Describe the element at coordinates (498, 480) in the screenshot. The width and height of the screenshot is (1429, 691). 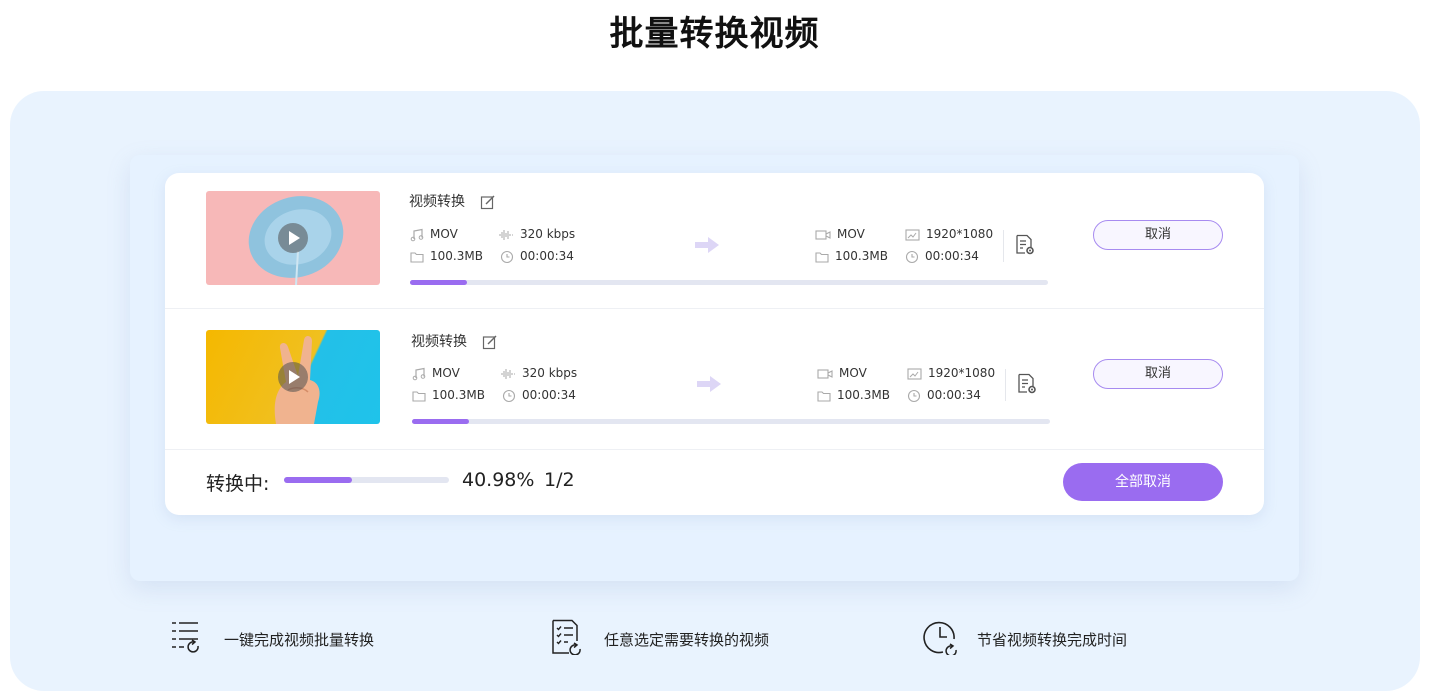
I see `overall-percent: 40.98%` at that location.